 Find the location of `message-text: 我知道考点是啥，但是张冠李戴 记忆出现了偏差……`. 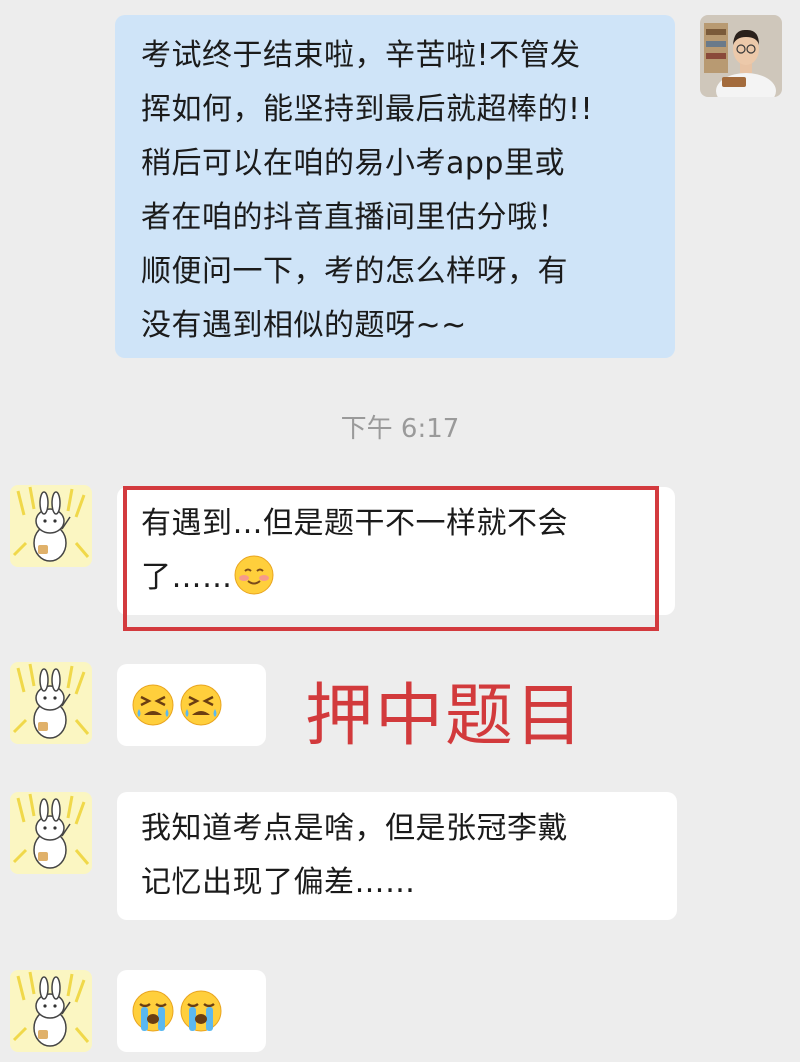

message-text: 我知道考点是啥，但是张冠李戴 记忆出现了偏差…… is located at coordinates (354, 855).